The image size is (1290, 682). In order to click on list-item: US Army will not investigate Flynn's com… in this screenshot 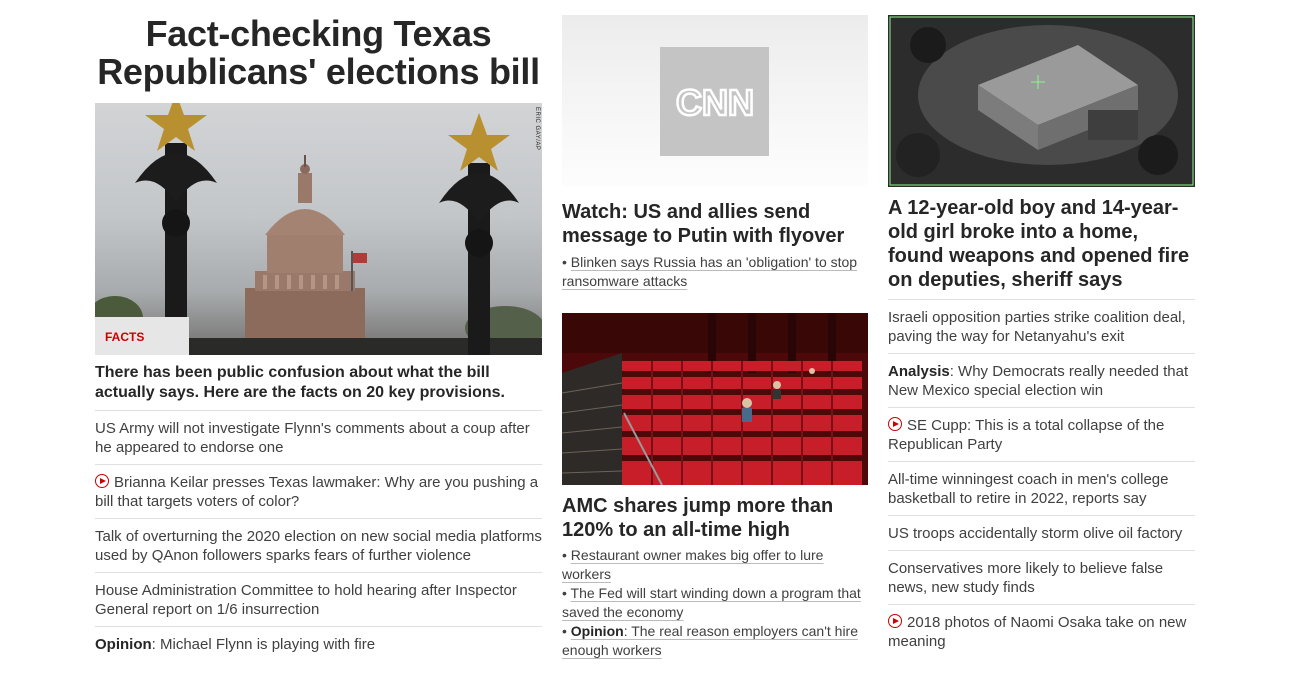, I will do `click(318, 437)`.